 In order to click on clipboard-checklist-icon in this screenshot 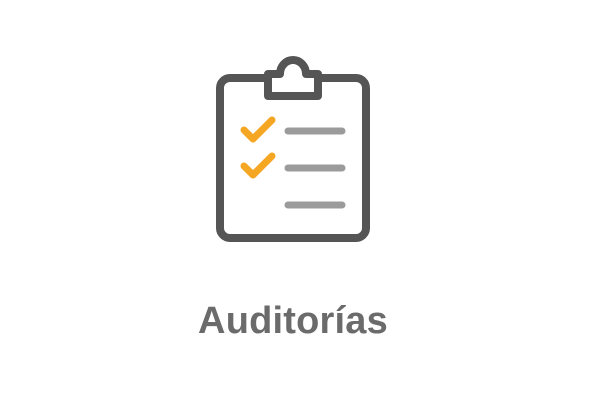, I will do `click(293, 148)`.